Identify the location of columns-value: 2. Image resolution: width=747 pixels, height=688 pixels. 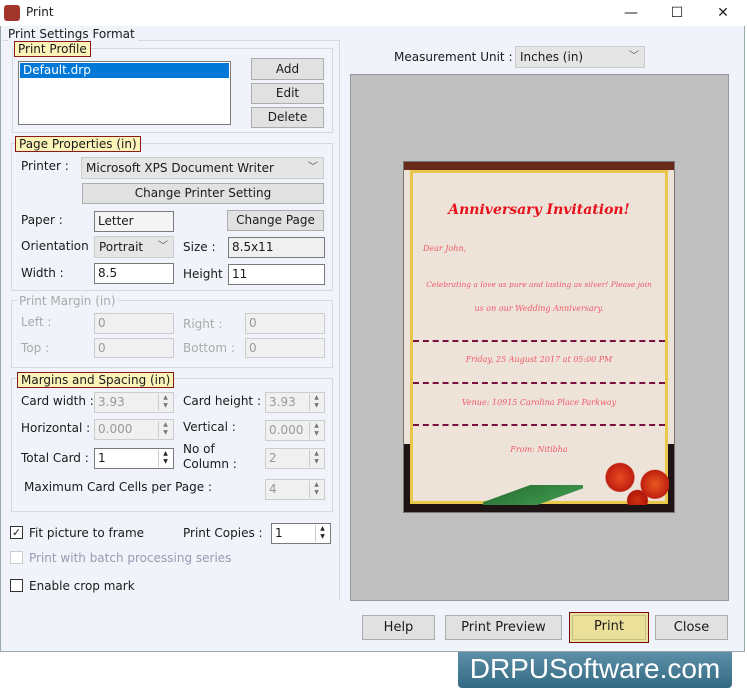
(273, 458).